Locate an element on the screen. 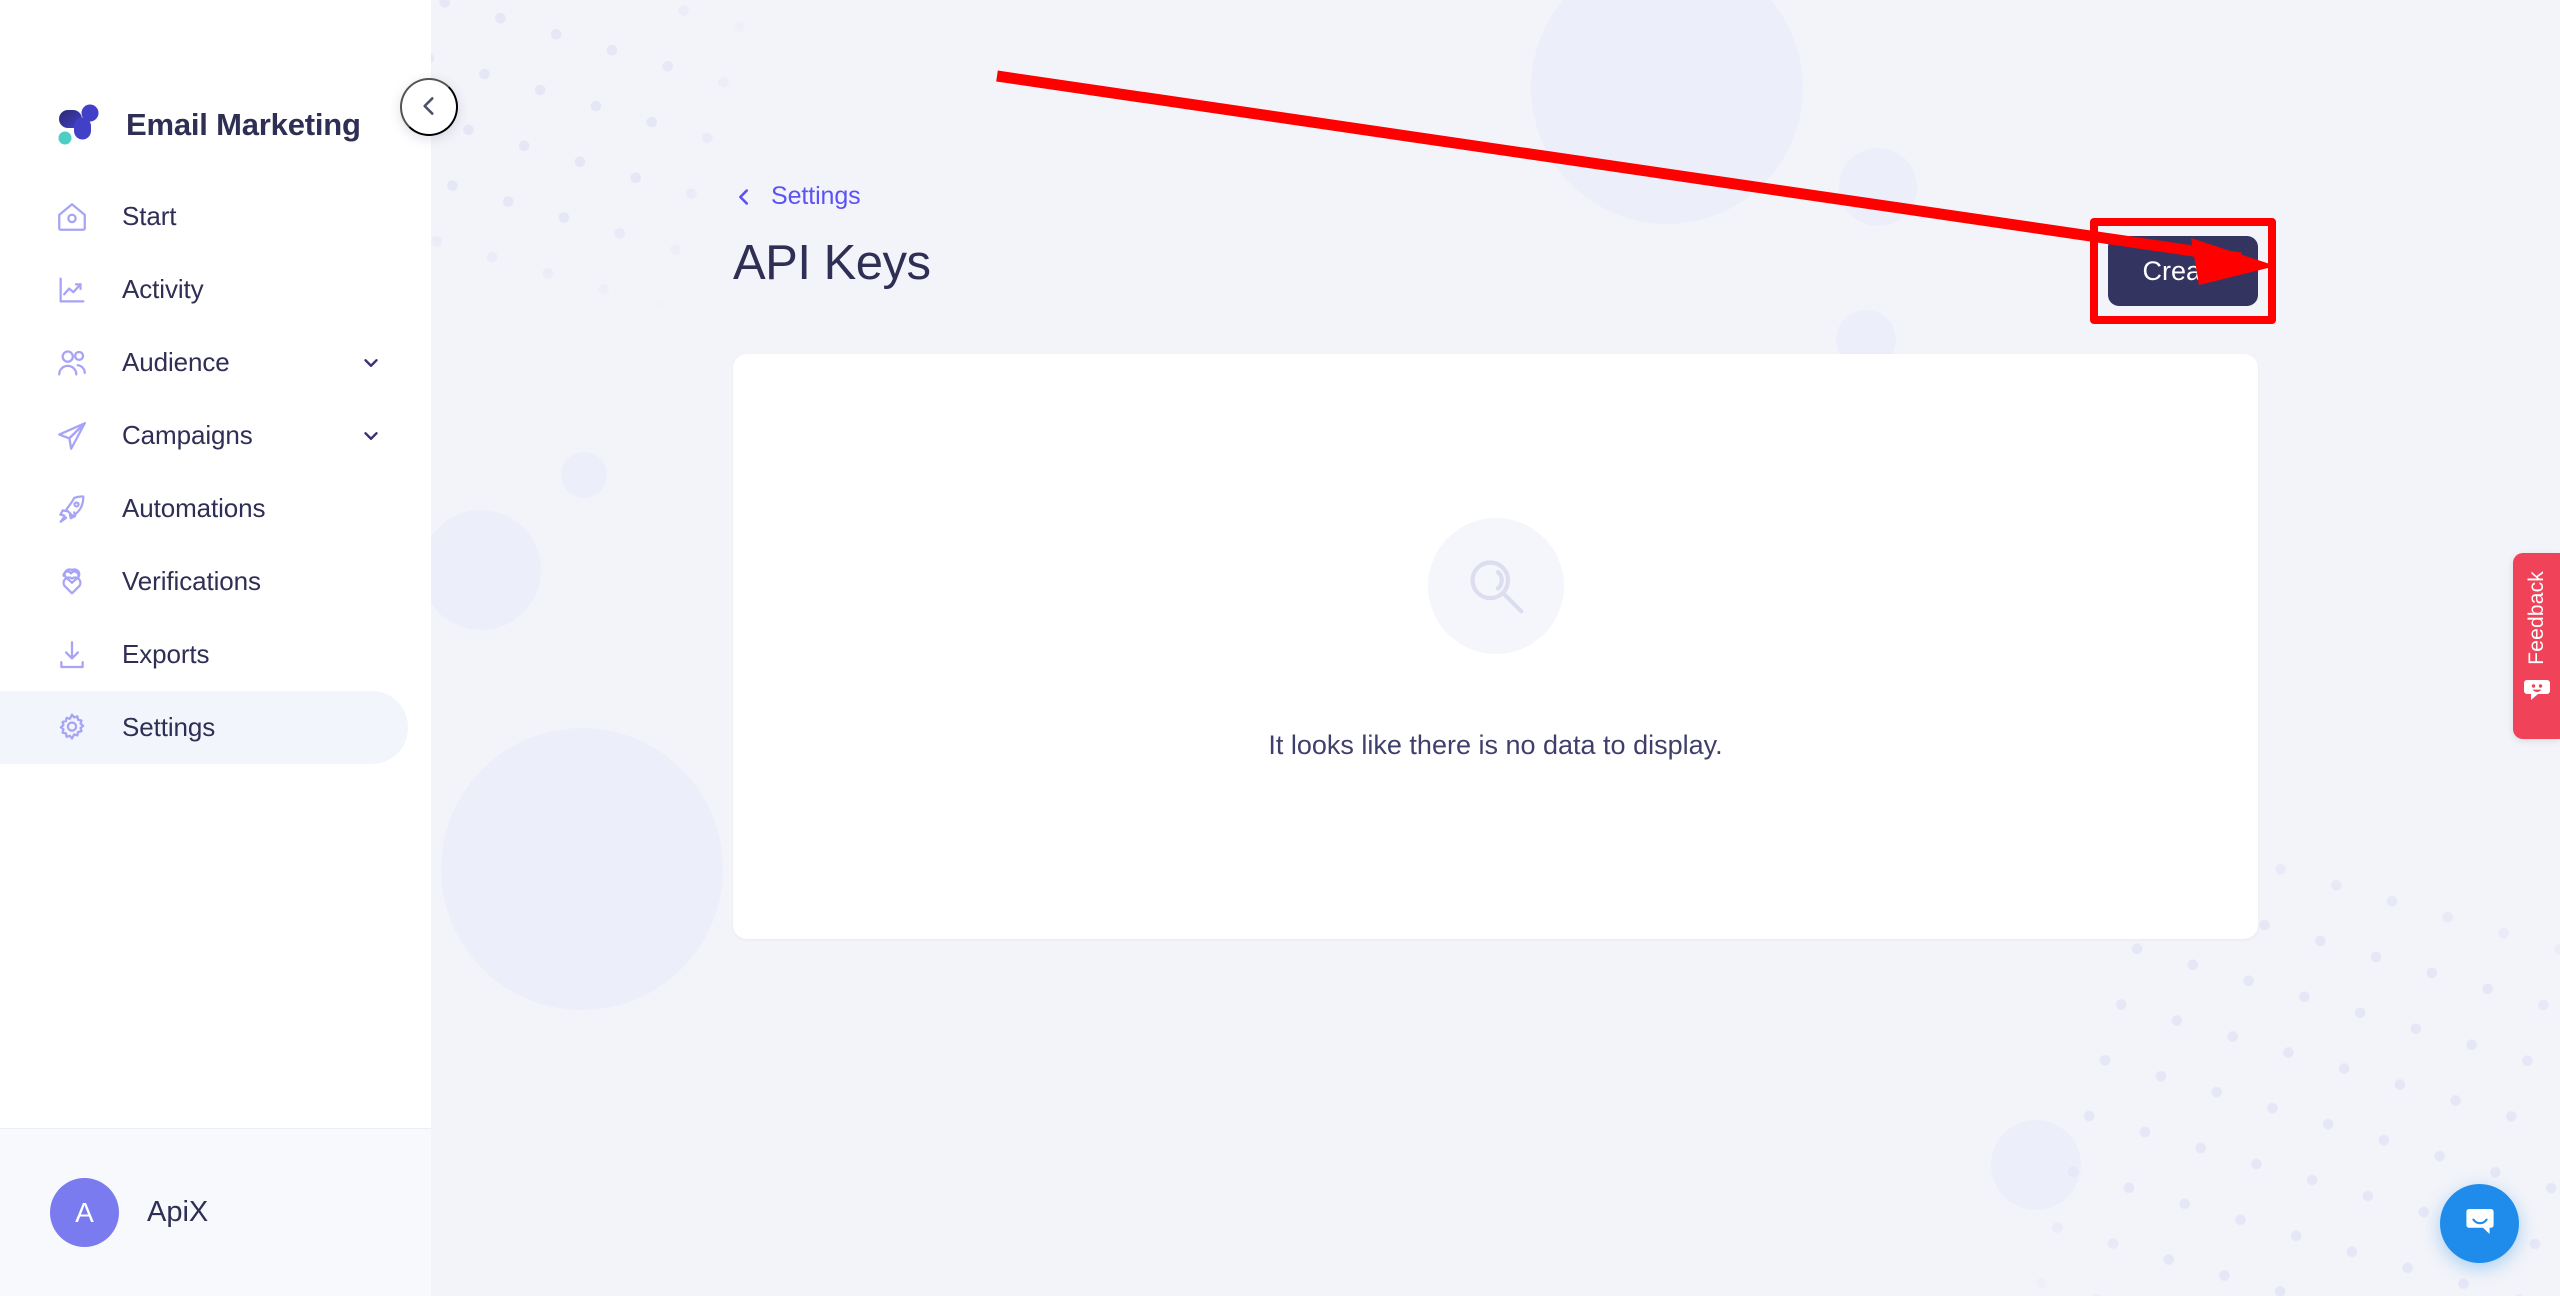  sidebar-item-automations: Automations is located at coordinates (204, 508).